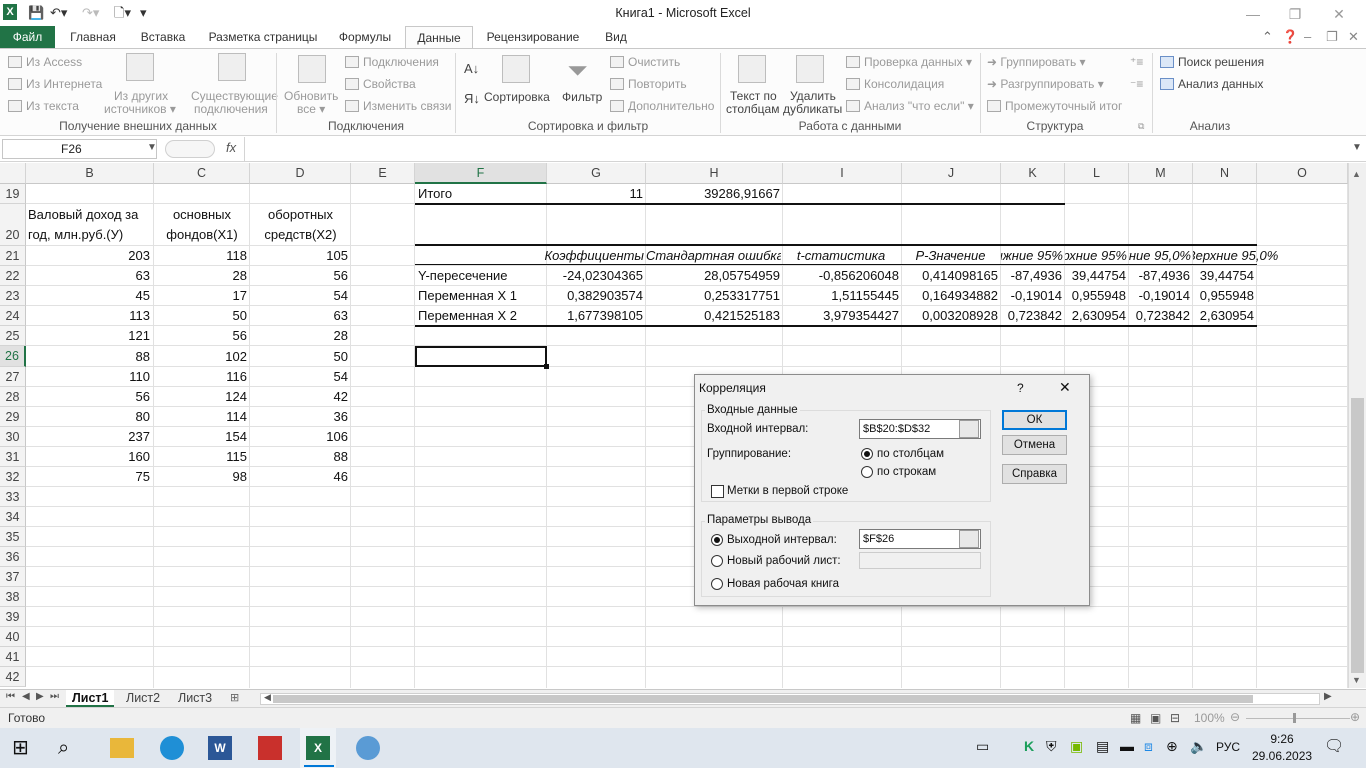 This screenshot has height=768, width=1366. I want to click on row-header-24: 24, so click(13, 316).